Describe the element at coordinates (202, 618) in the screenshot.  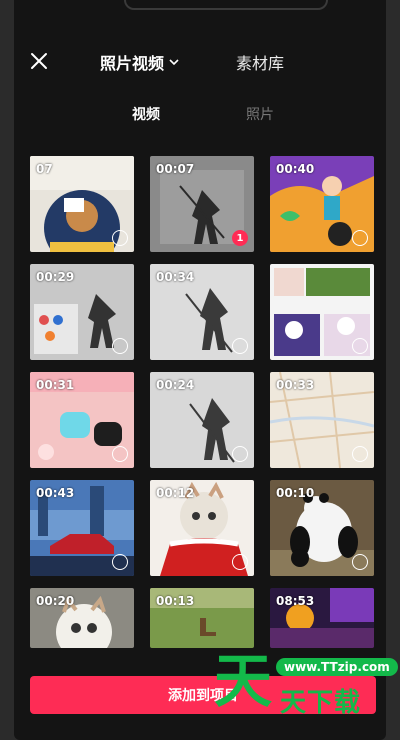
I see `media-item: 00:13` at that location.